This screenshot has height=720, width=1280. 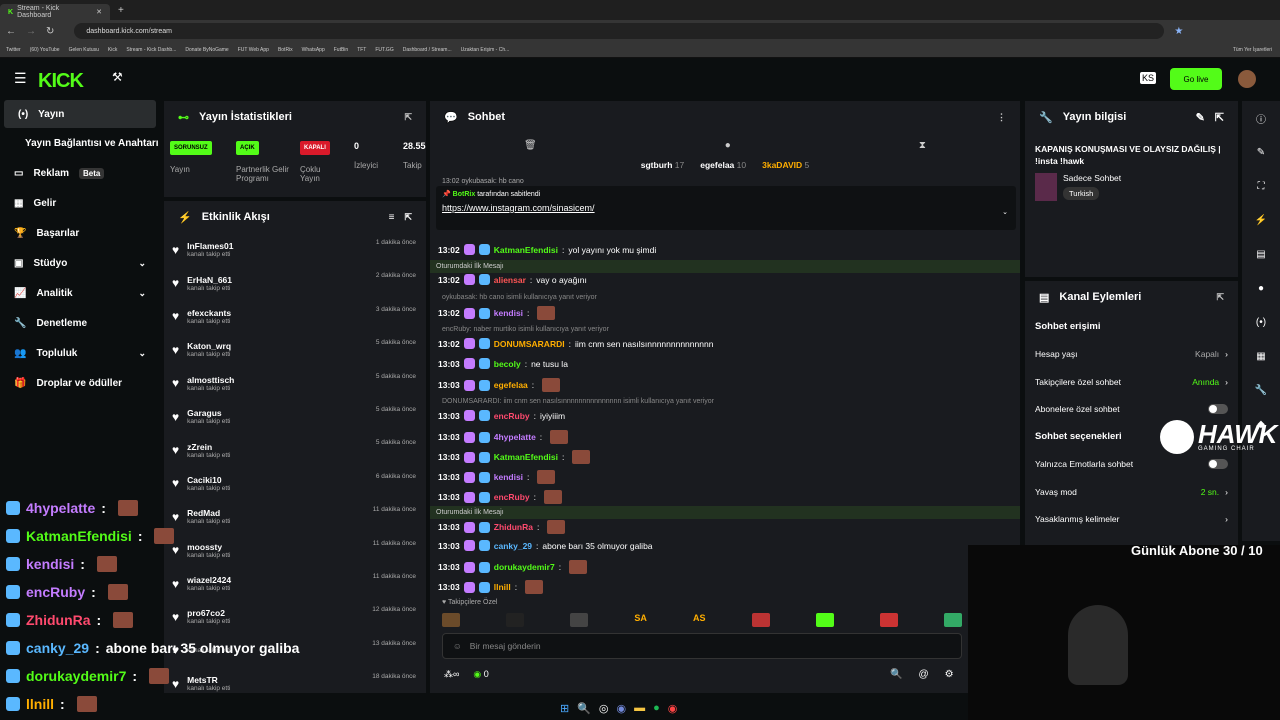 What do you see at coordinates (725, 457) in the screenshot?
I see `chat-message: 13:03 KatmanEfendisi:` at bounding box center [725, 457].